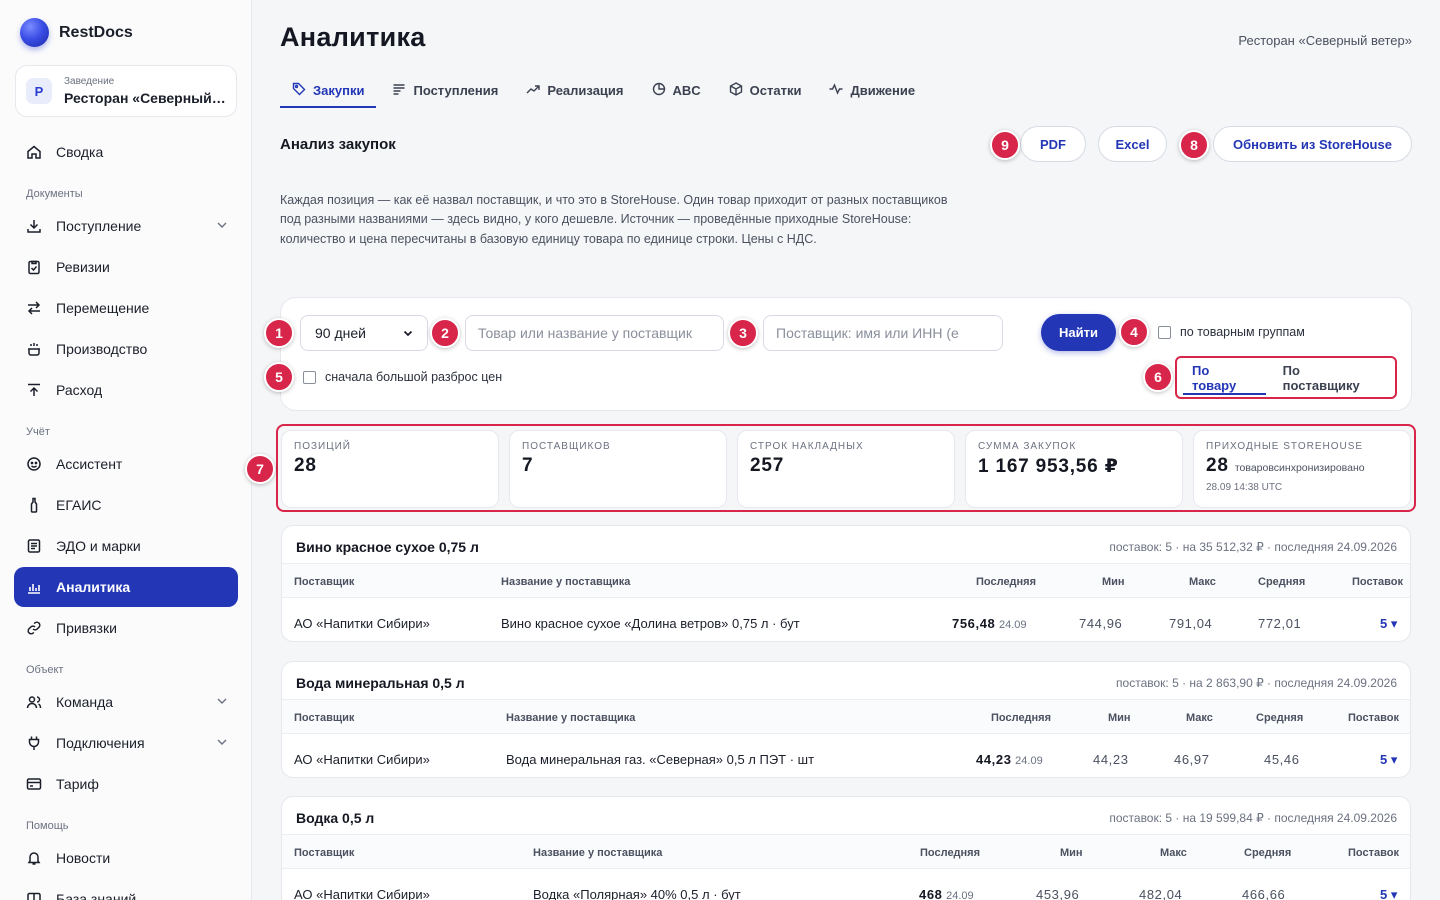 This screenshot has height=900, width=1440. What do you see at coordinates (1078, 332) in the screenshot?
I see `find-button: Найти` at bounding box center [1078, 332].